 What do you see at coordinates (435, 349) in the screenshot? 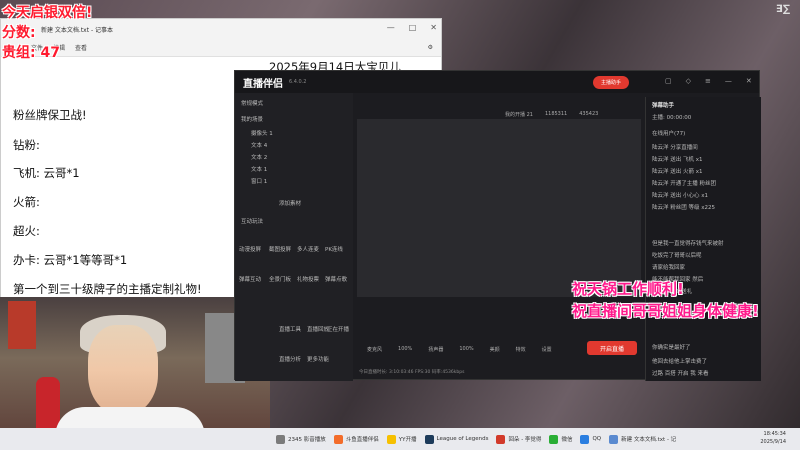
I see `speaker-label: 扬声器` at bounding box center [435, 349].